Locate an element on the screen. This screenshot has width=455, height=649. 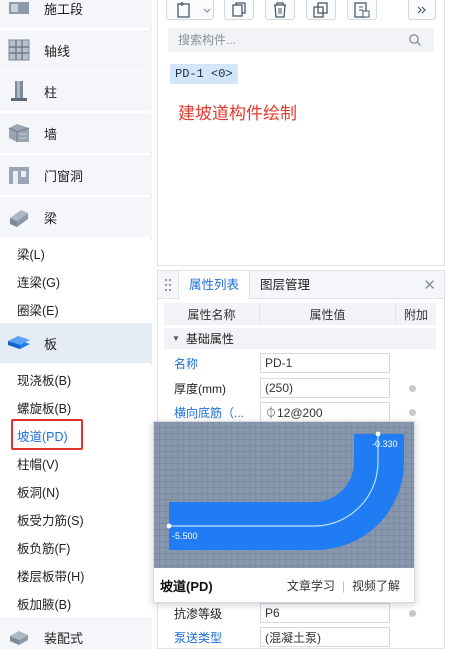
category-label: 门窗洞 is located at coordinates (64, 176).